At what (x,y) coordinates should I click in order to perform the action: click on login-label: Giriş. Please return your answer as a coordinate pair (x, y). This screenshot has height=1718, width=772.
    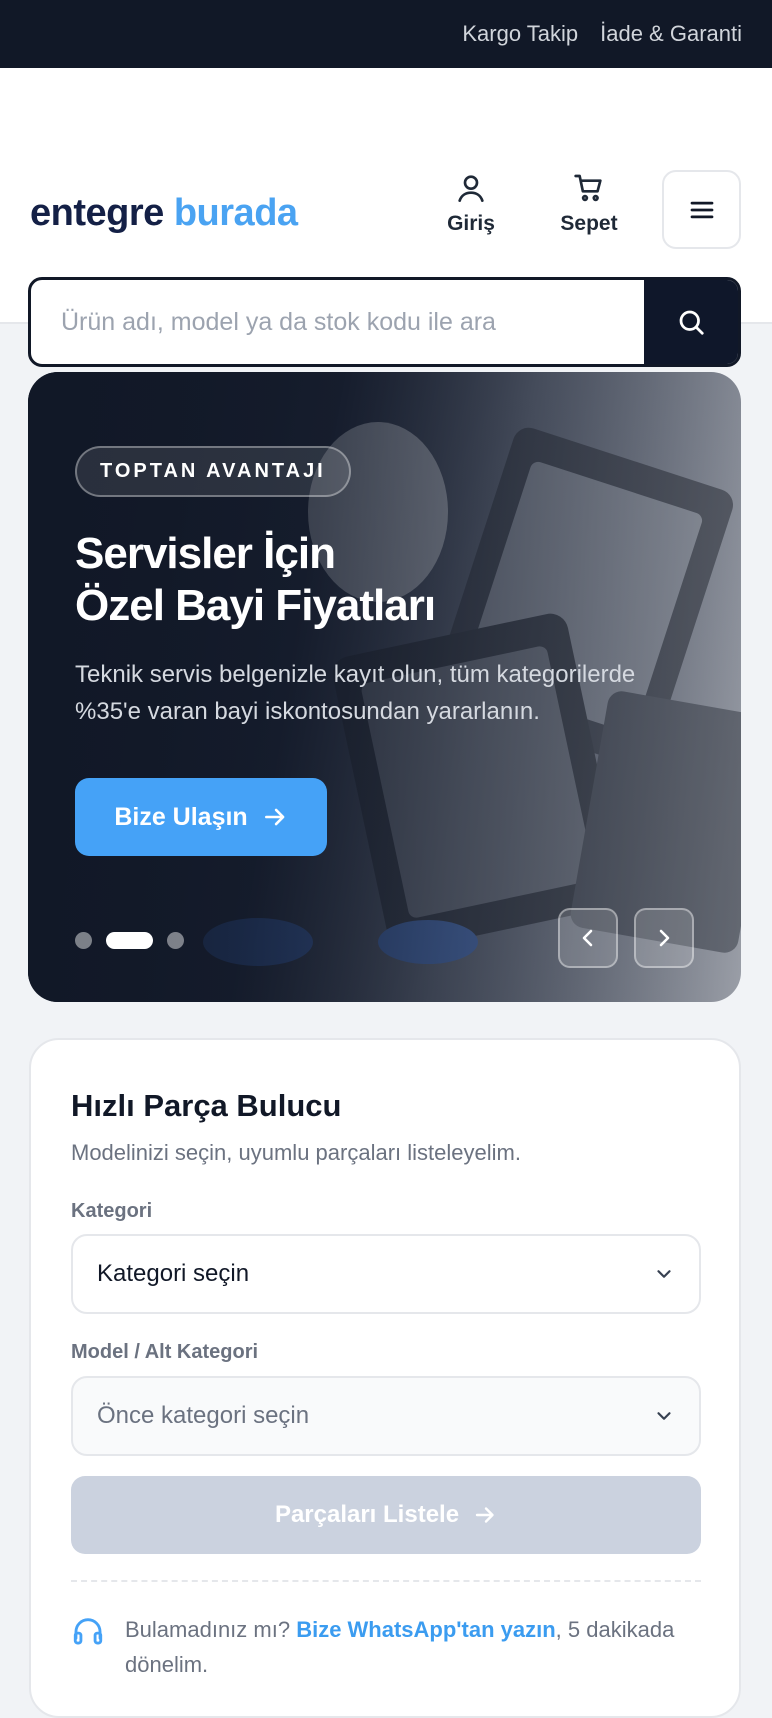
    Looking at the image, I should click on (471, 223).